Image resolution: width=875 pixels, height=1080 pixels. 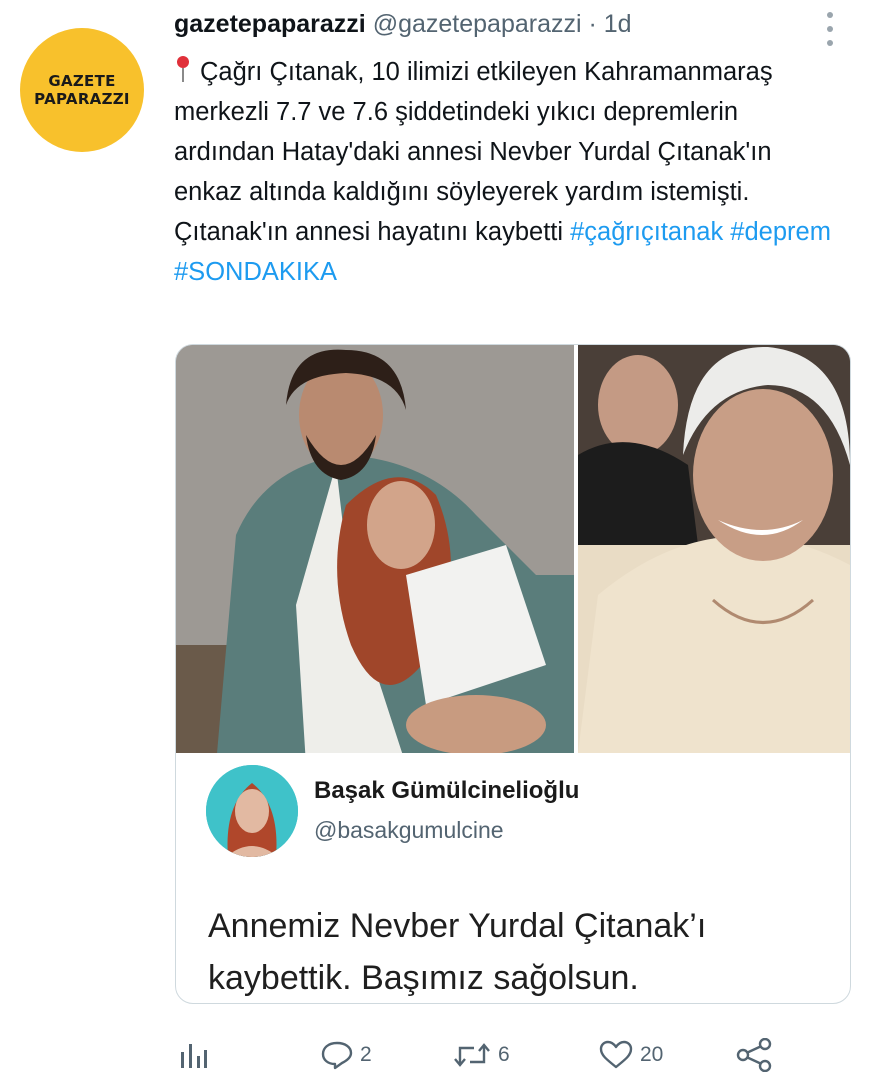 I want to click on reply-button: 2, so click(x=346, y=1055).